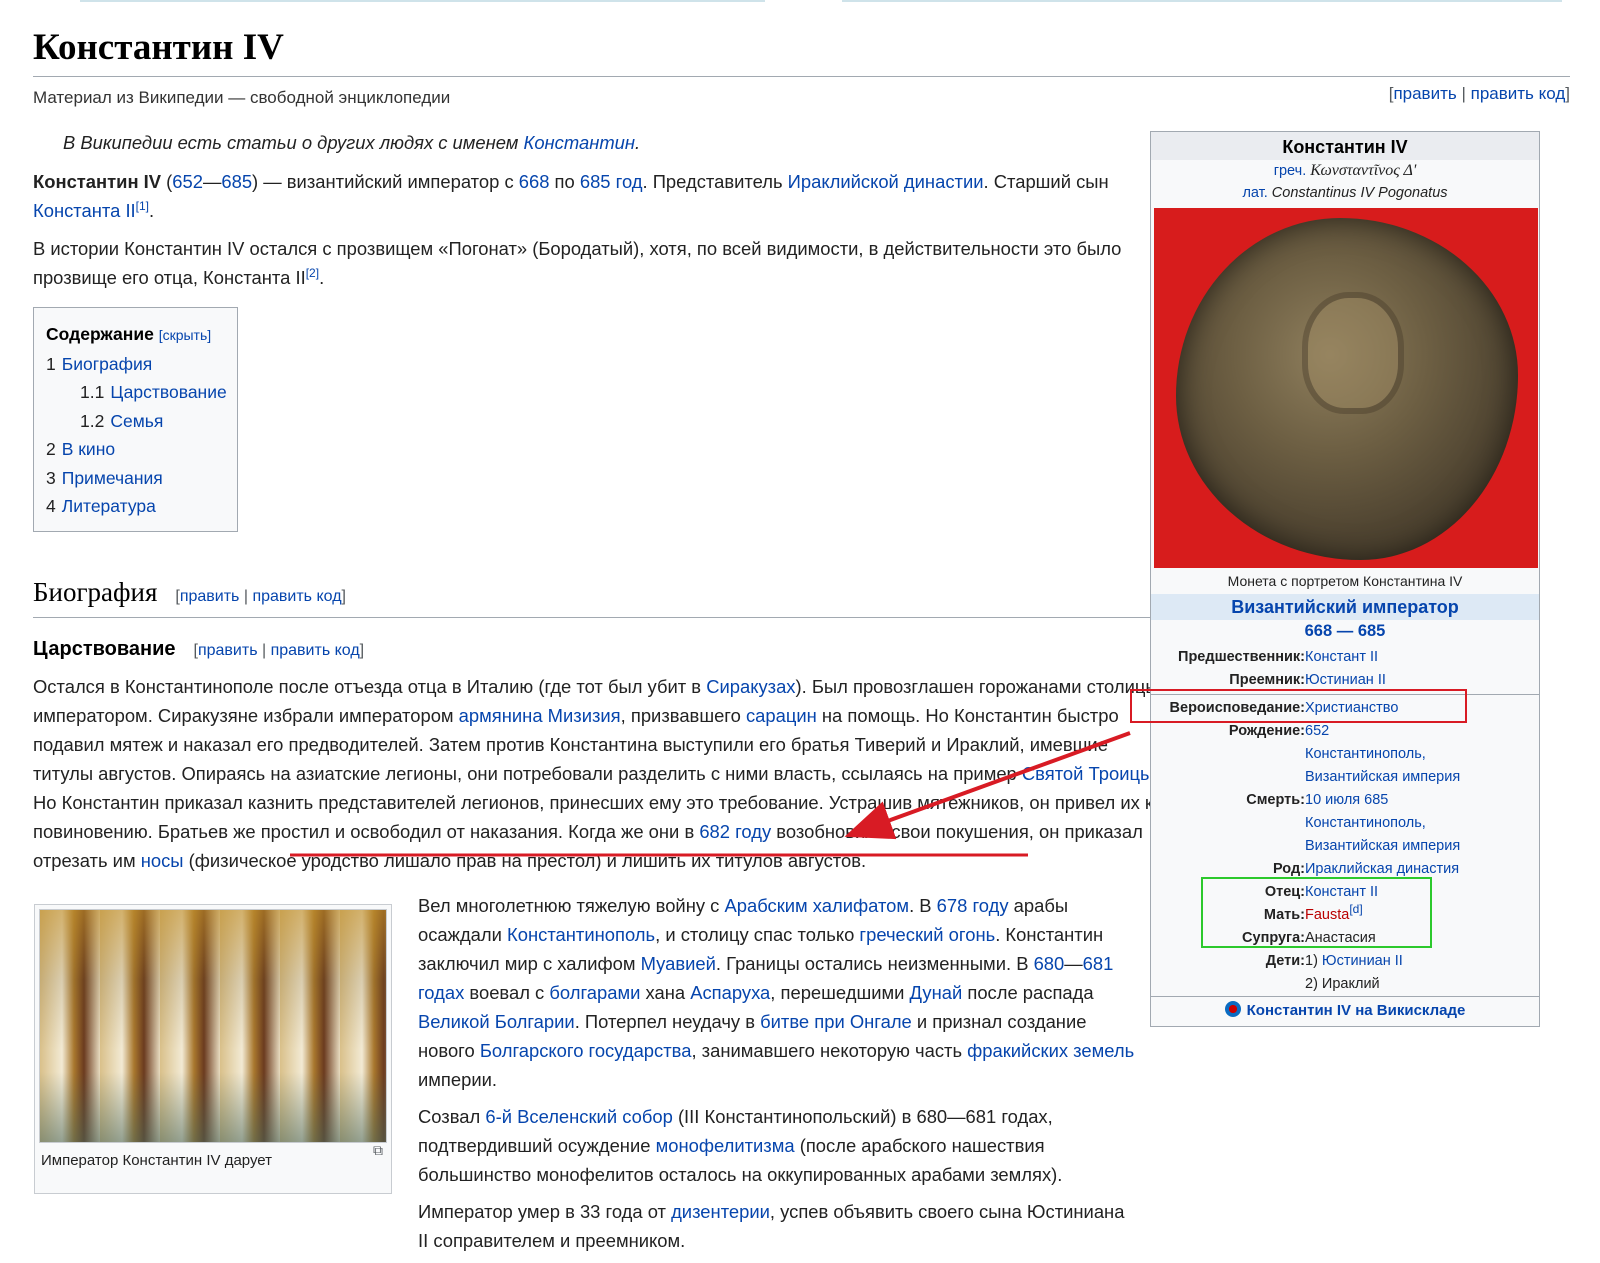 The width and height of the screenshot is (1600, 1263). Describe the element at coordinates (579, 142) in the screenshot. I see `hatnote-link: Константин` at that location.